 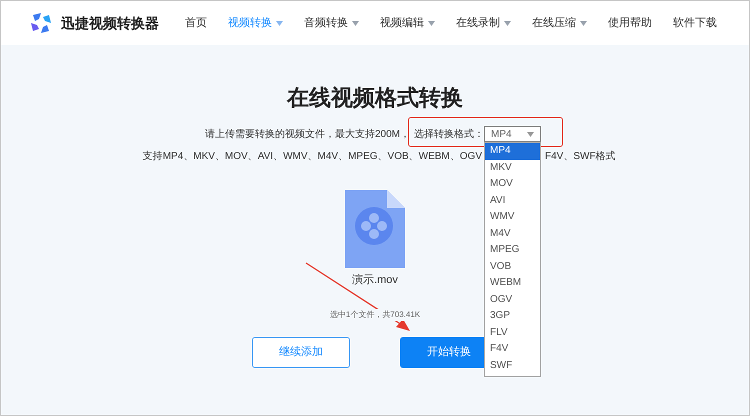 What do you see at coordinates (375, 314) in the screenshot?
I see `selection-summary: 选中1个文件，共703.41K` at bounding box center [375, 314].